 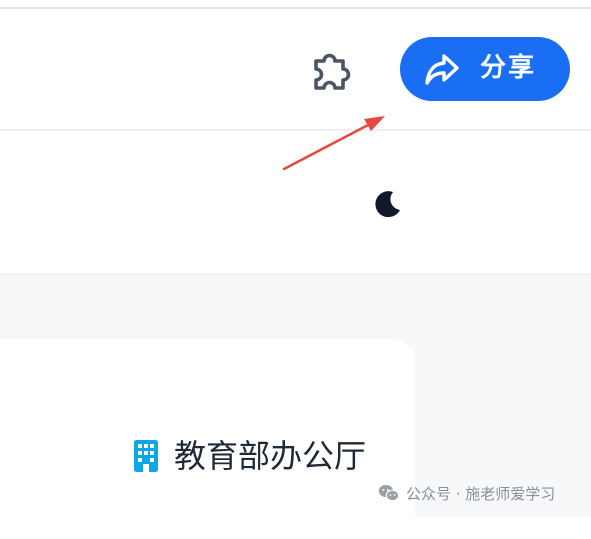 I want to click on moon-icon, so click(x=387, y=204).